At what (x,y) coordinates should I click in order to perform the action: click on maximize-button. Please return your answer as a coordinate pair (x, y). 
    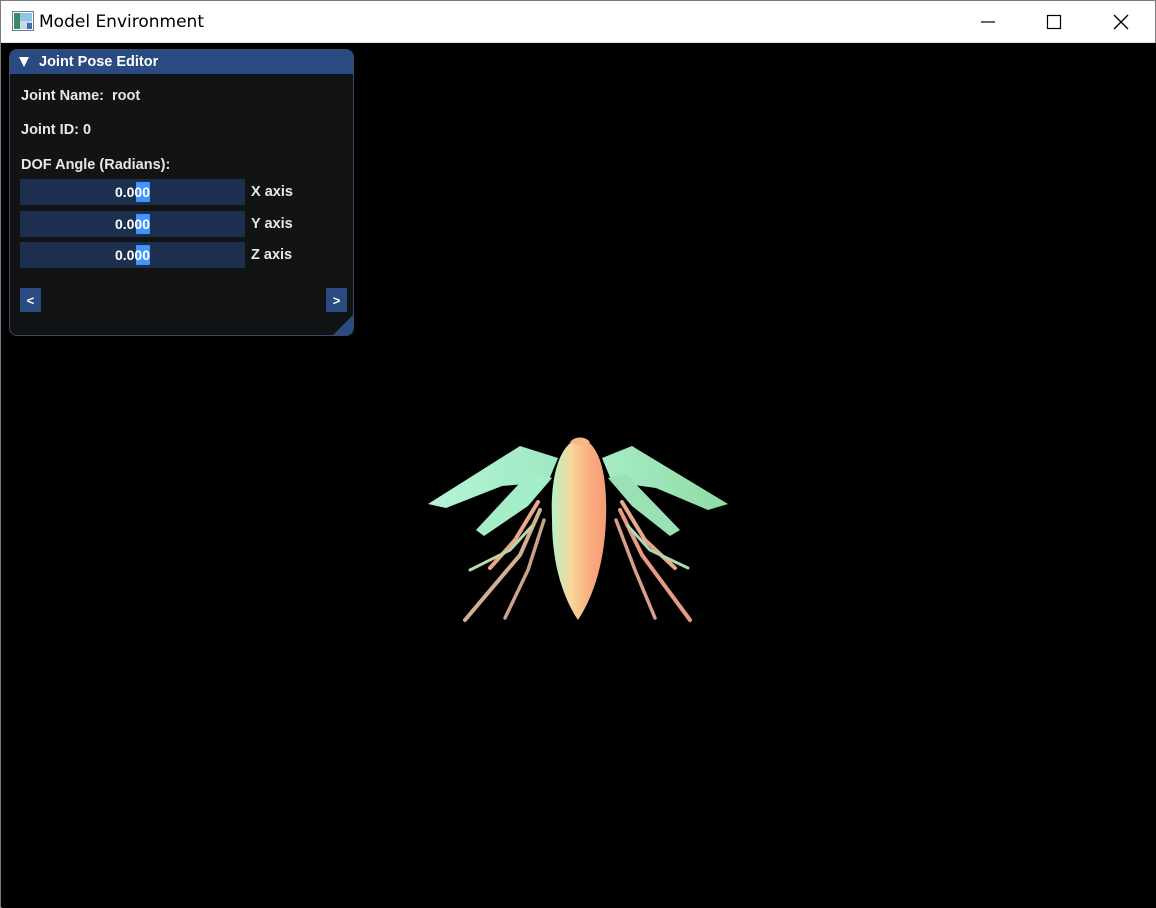
    Looking at the image, I should click on (1054, 21).